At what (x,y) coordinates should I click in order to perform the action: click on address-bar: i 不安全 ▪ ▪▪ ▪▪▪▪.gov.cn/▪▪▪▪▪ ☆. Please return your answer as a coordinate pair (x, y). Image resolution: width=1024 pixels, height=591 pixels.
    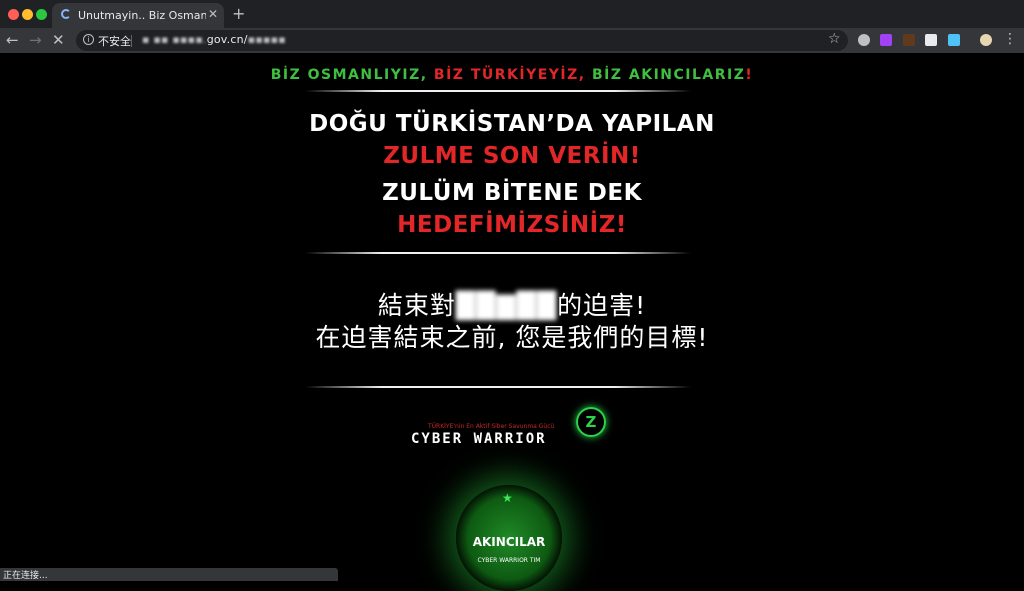
    Looking at the image, I should click on (462, 40).